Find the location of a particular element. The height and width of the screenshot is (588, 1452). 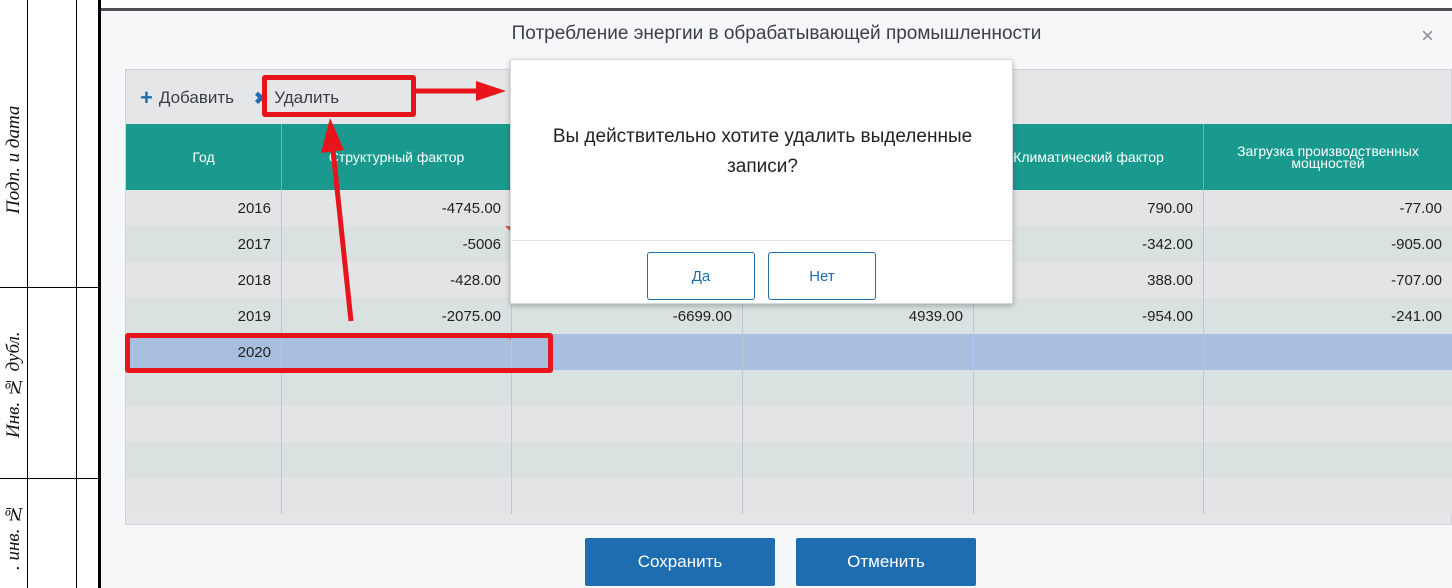

table-cell-year: 2017 is located at coordinates (204, 244).